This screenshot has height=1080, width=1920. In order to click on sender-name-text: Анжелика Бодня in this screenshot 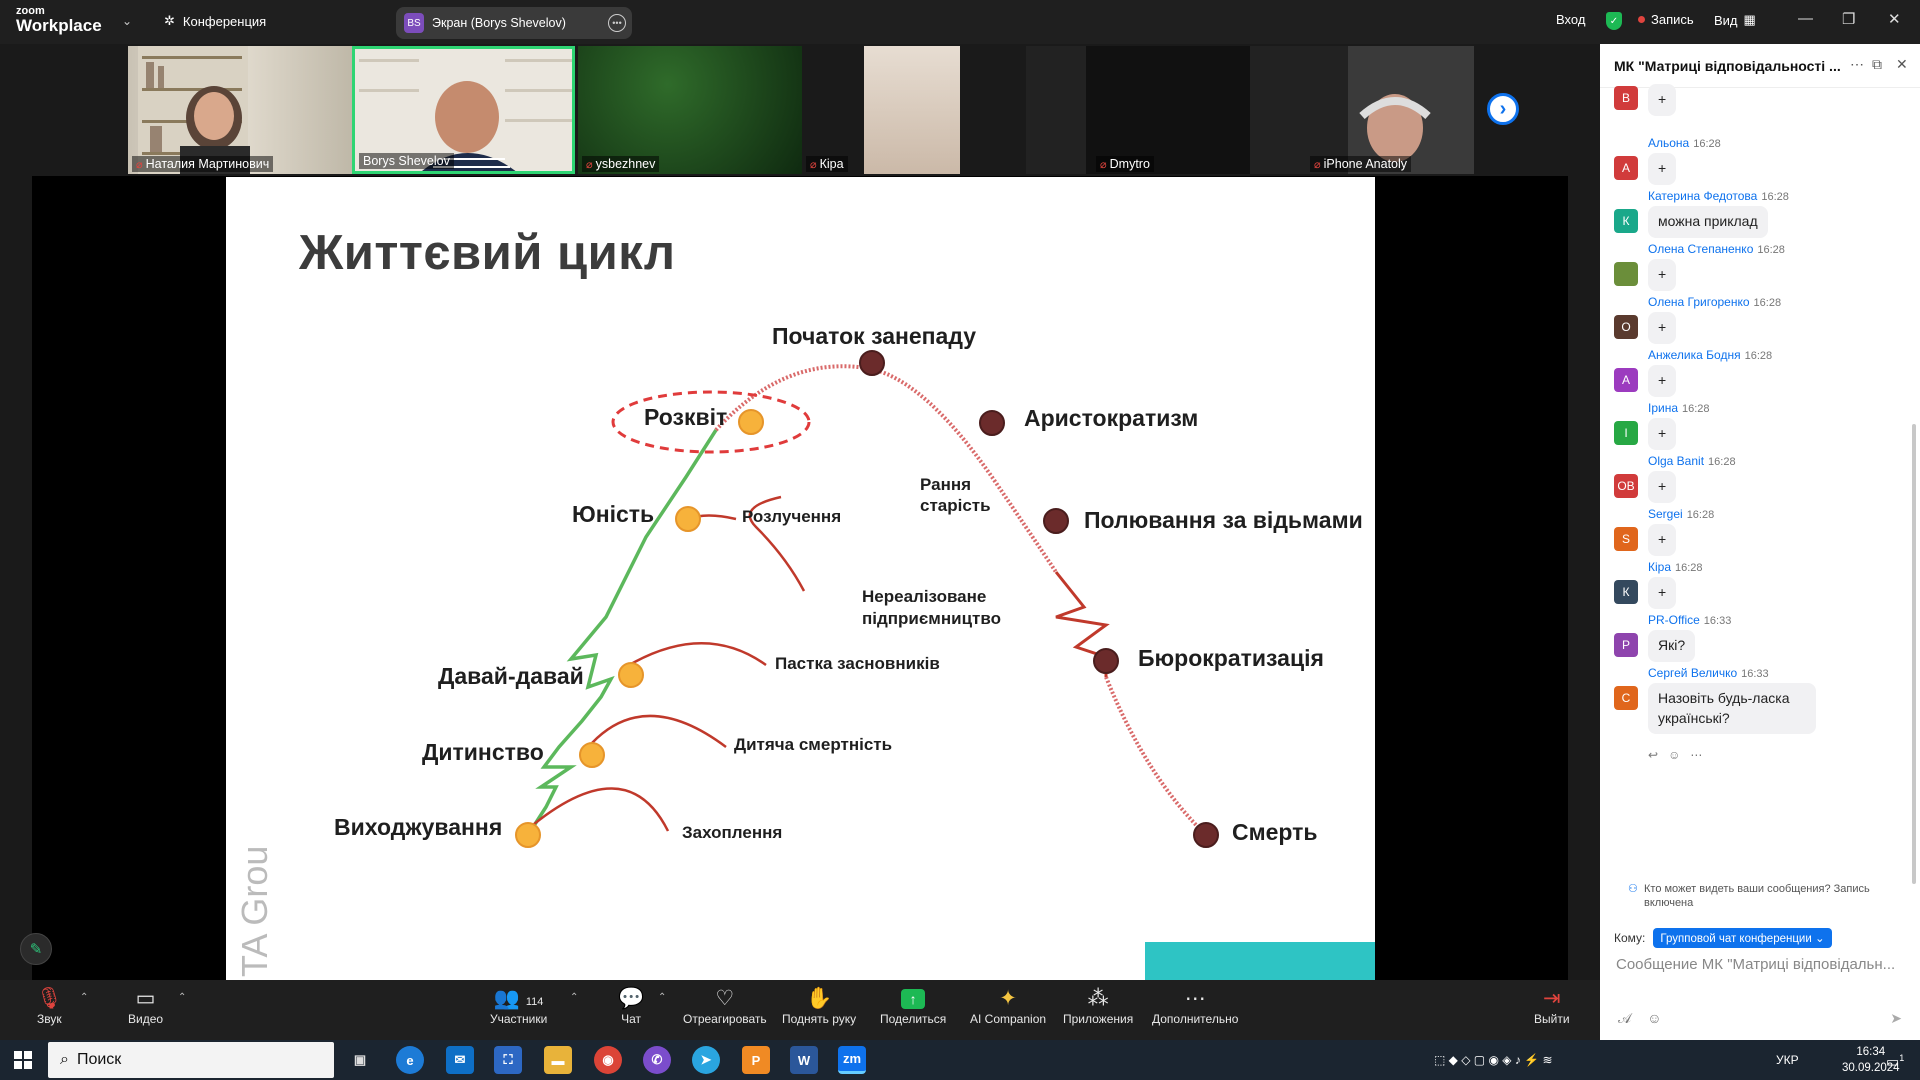, I will do `click(1694, 355)`.